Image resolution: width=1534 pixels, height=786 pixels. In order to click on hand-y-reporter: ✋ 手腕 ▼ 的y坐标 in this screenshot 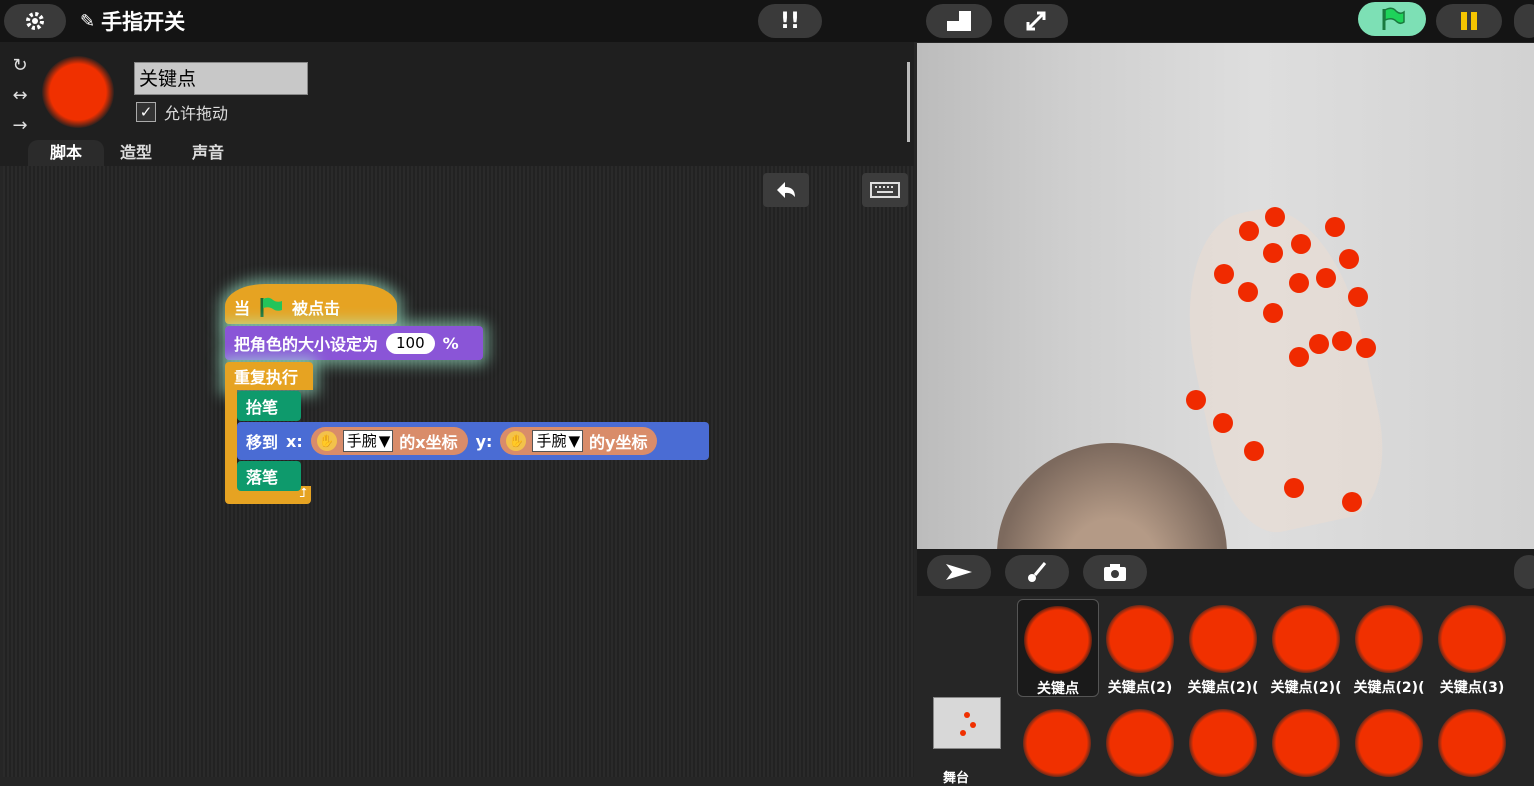, I will do `click(579, 441)`.